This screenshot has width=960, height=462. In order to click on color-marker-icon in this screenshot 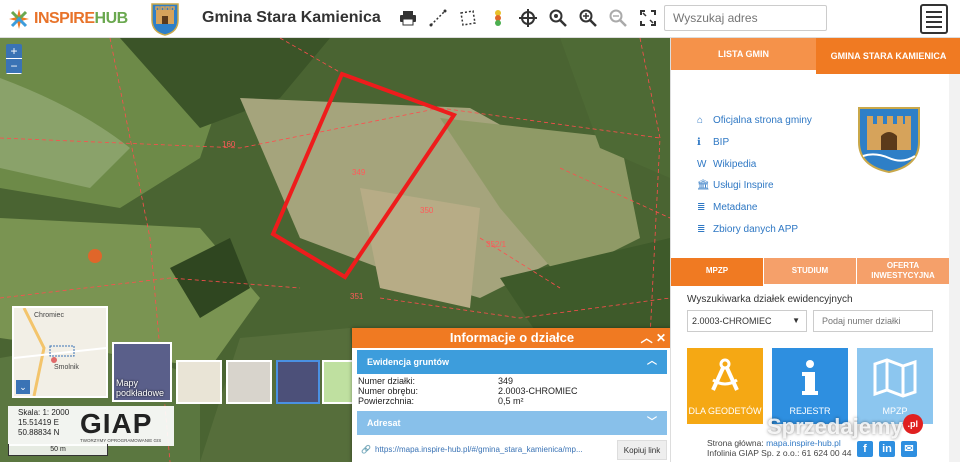, I will do `click(498, 18)`.